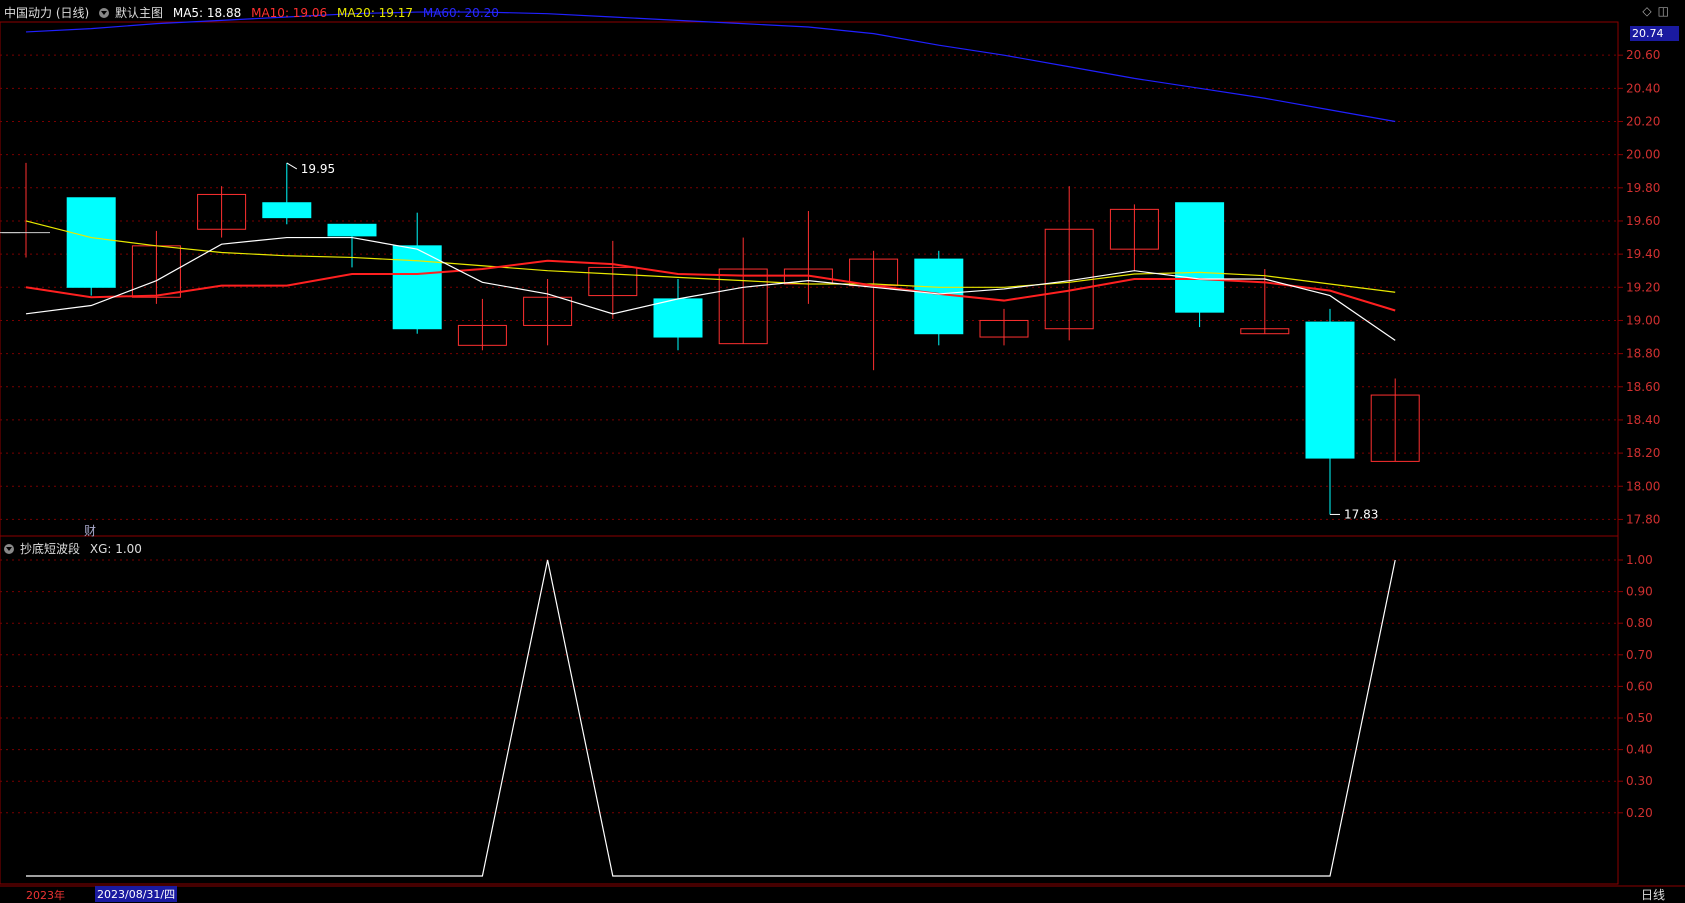 The height and width of the screenshot is (903, 1685). I want to click on y-tick-label: 18.40, so click(1643, 420).